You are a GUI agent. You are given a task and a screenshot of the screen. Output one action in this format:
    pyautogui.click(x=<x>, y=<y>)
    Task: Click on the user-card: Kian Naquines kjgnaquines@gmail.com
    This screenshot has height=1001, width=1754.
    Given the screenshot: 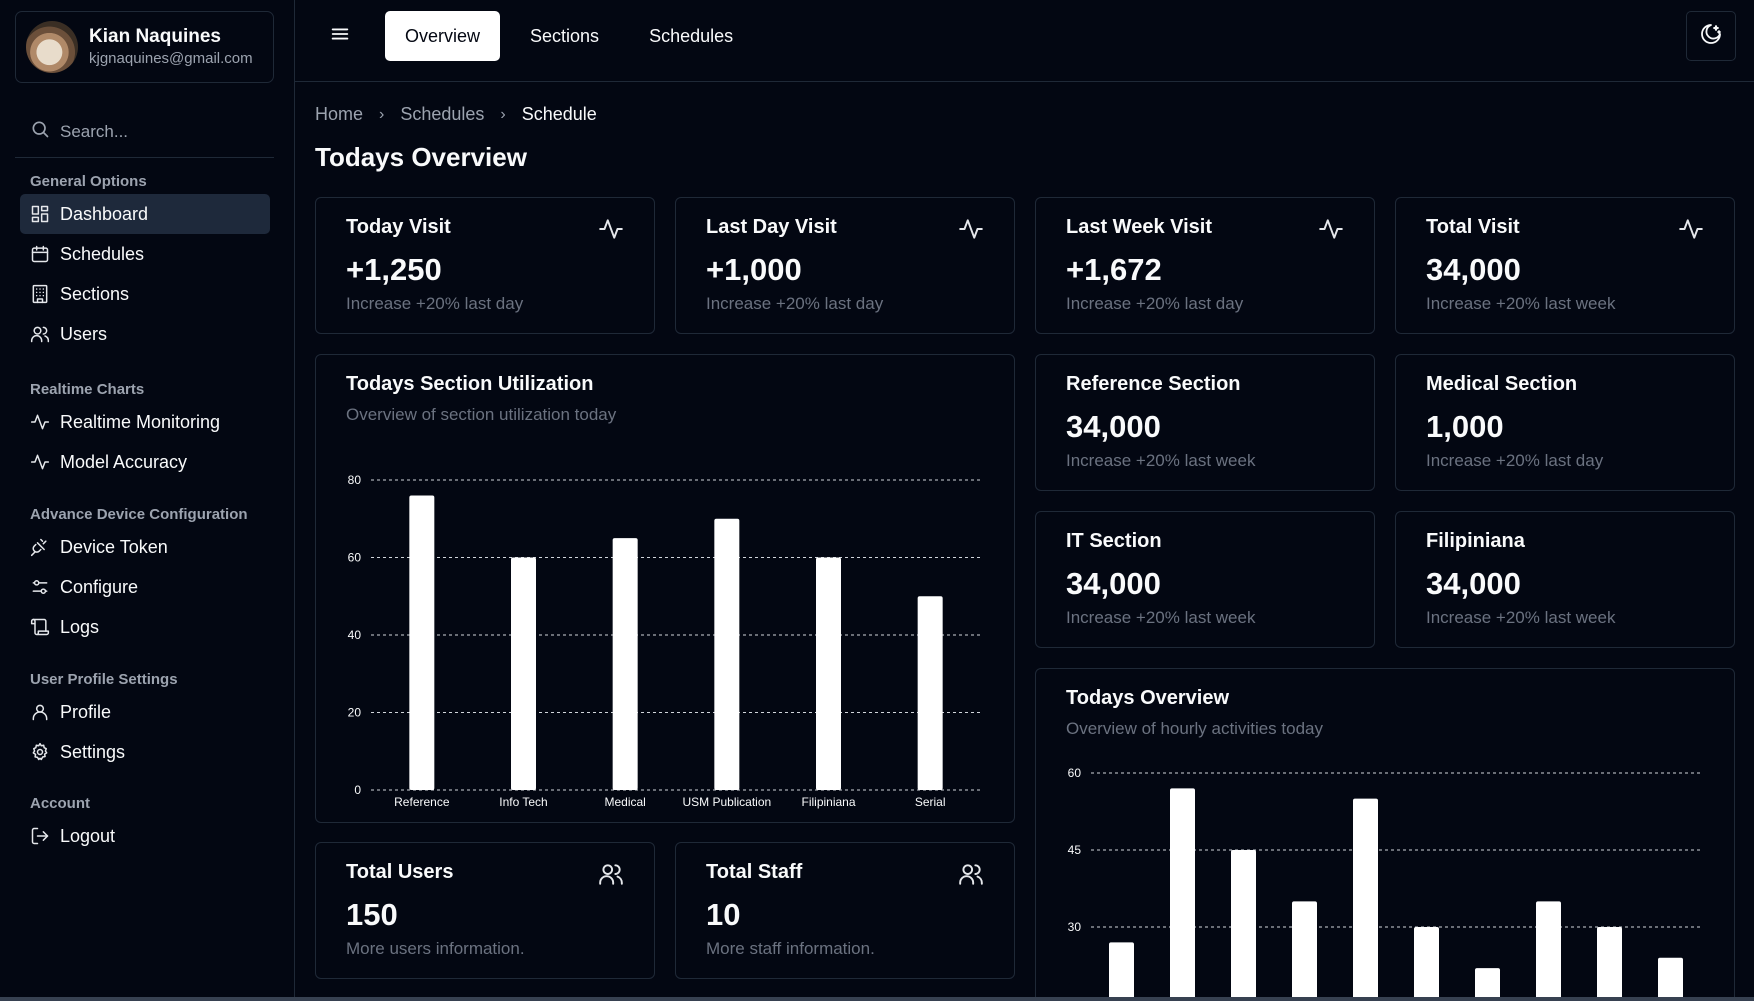 What is the action you would take?
    pyautogui.click(x=144, y=47)
    